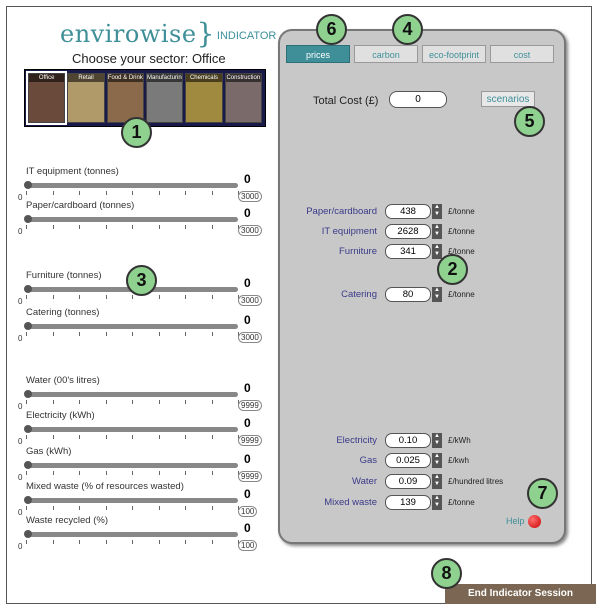 This screenshot has height=609, width=597. Describe the element at coordinates (318, 54) in the screenshot. I see `tab-prices: prices` at that location.